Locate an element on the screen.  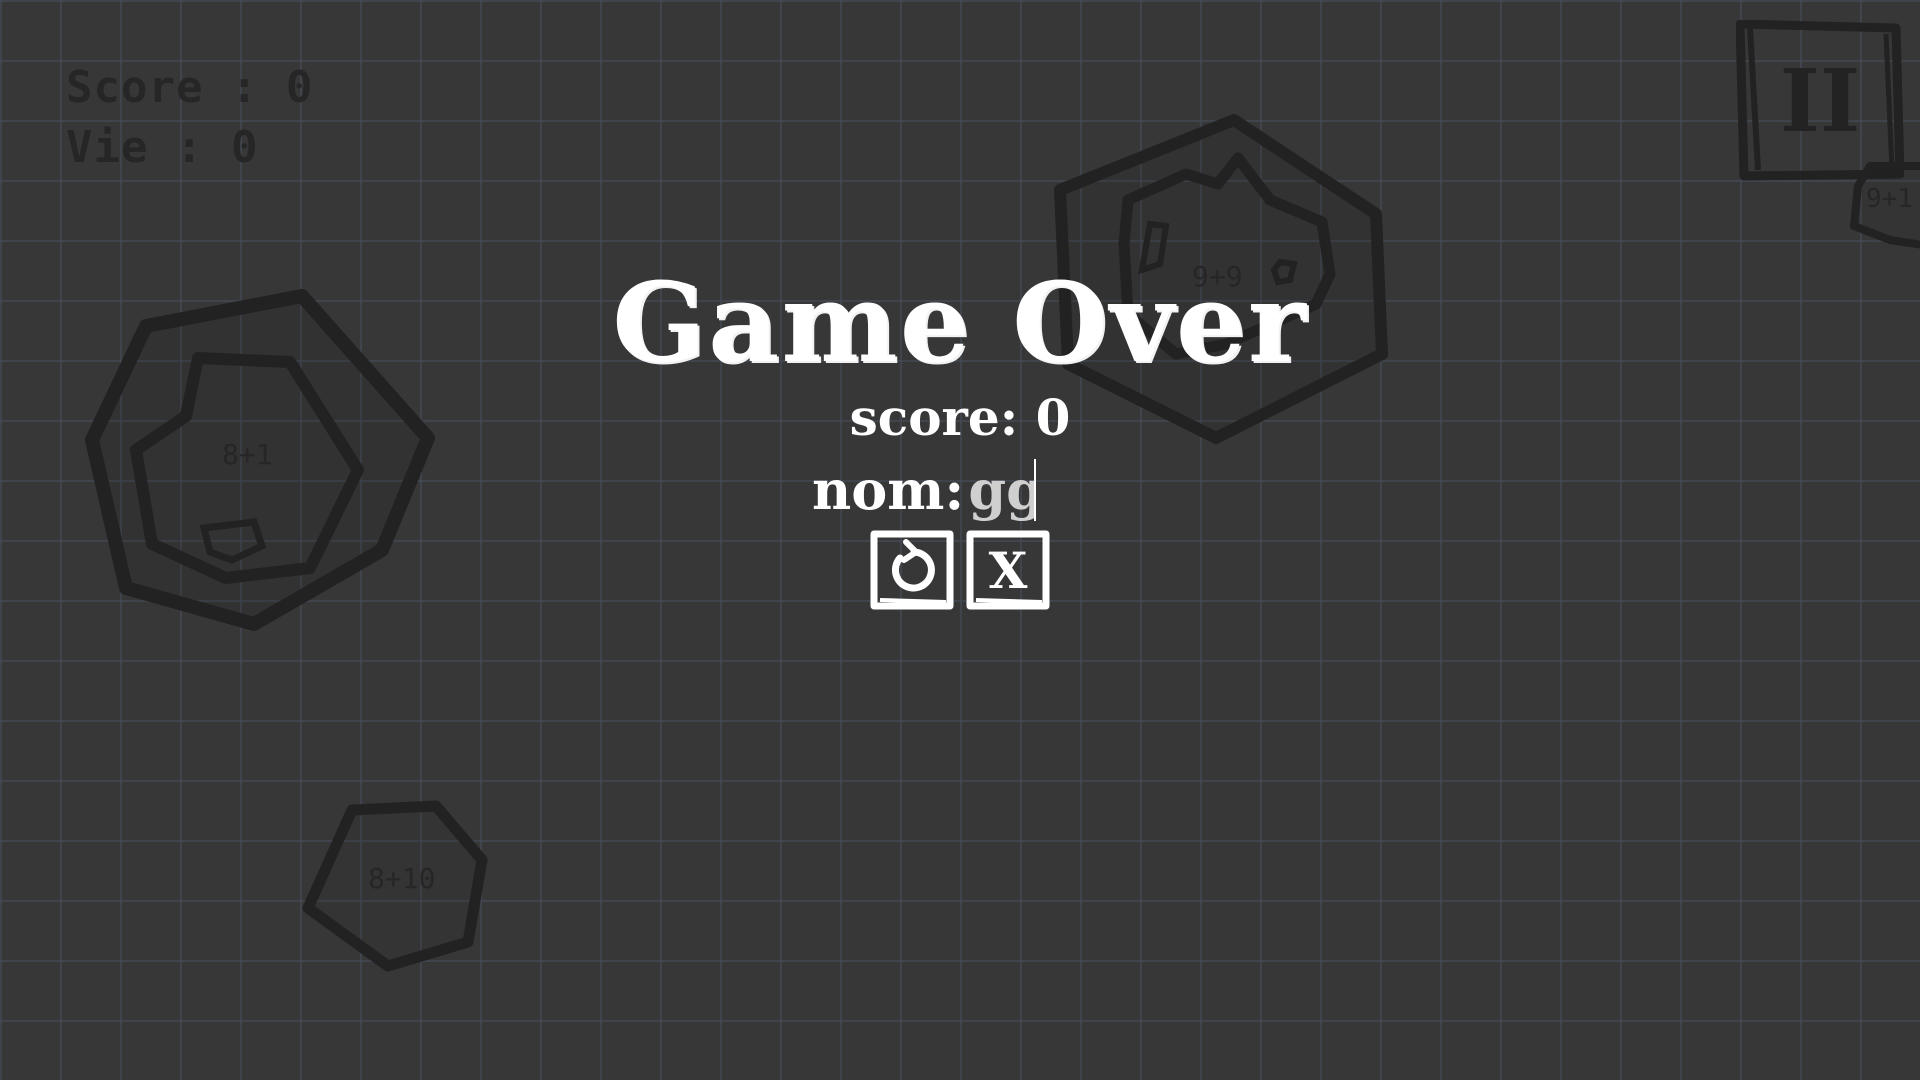
game-over-title: Game Over is located at coordinates (960, 322).